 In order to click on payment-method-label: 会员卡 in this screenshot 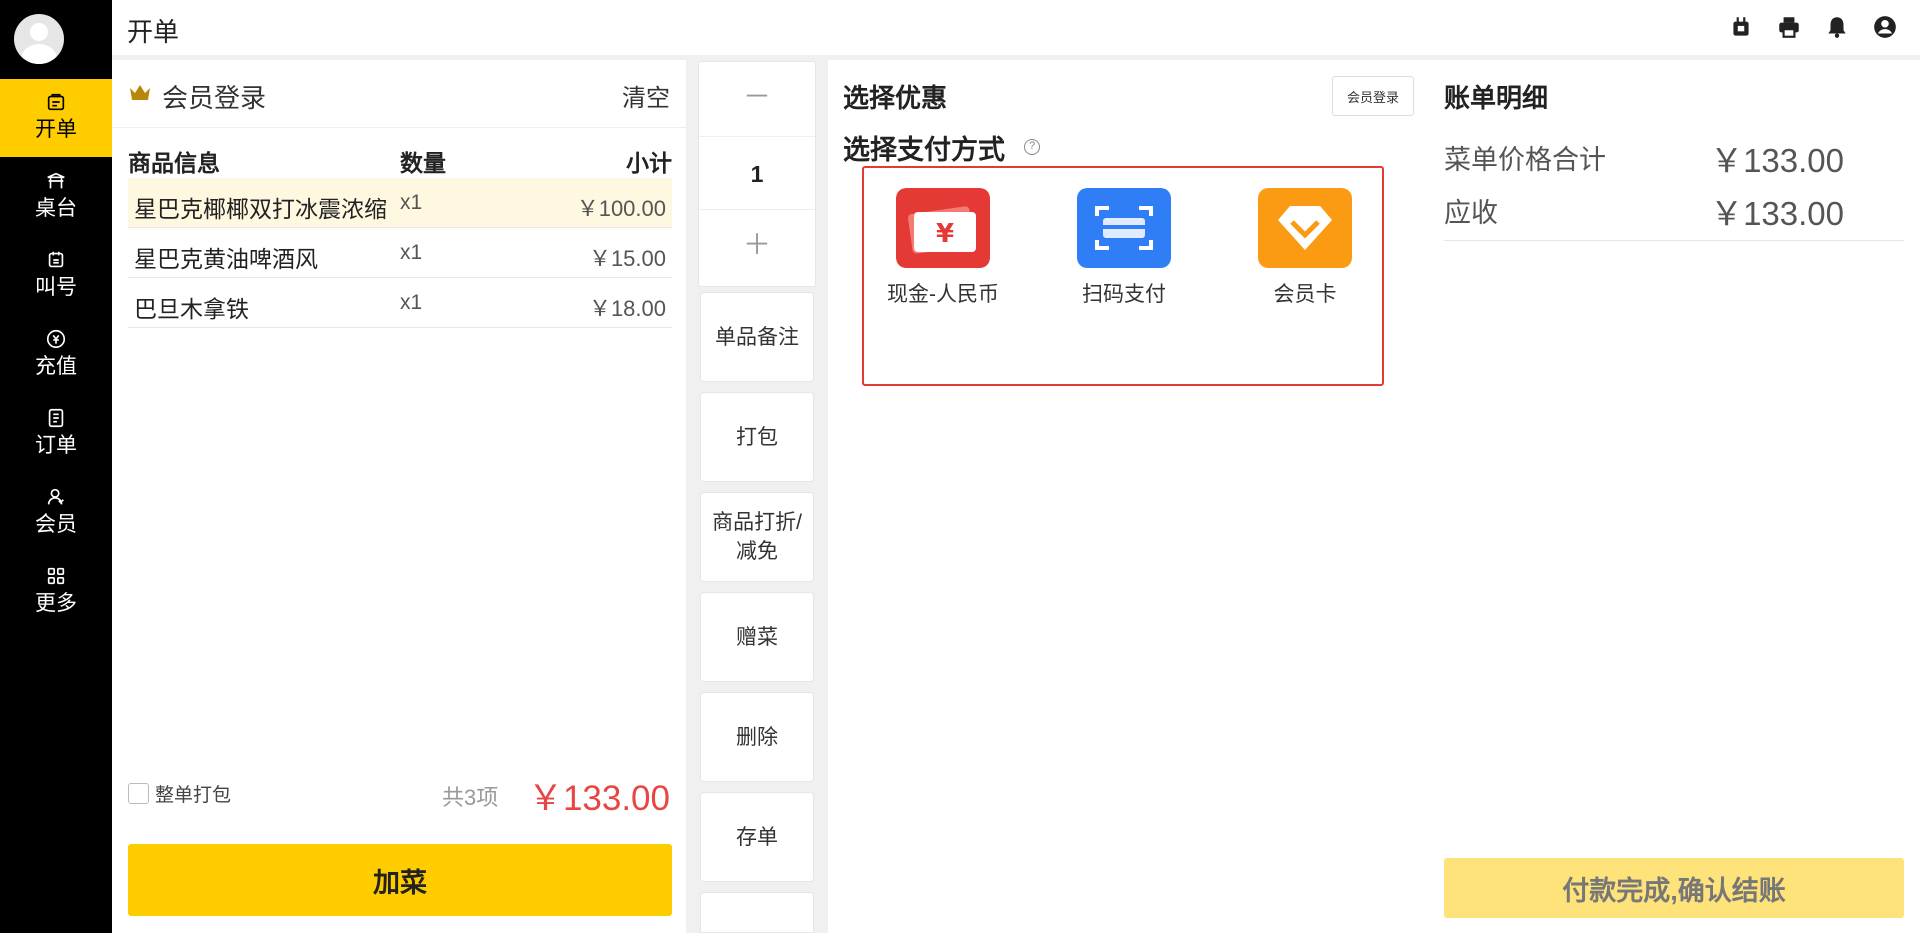, I will do `click(1305, 294)`.